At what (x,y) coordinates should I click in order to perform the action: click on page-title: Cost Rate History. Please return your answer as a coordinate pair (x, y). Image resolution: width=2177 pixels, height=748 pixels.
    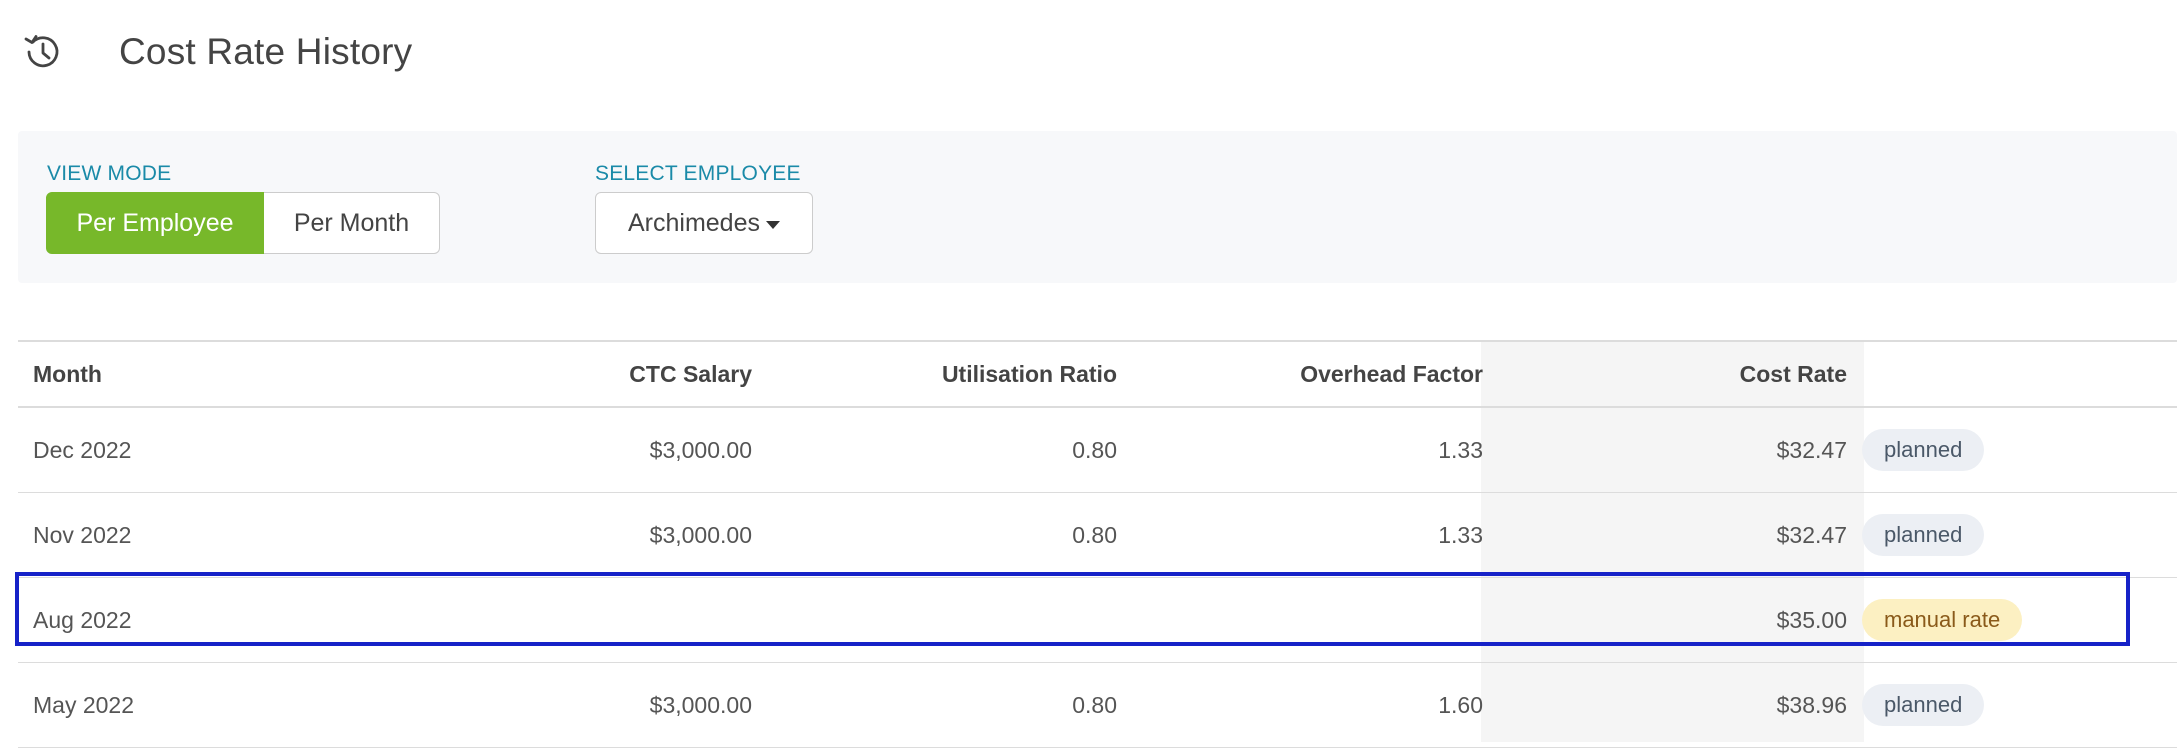
    Looking at the image, I should click on (266, 51).